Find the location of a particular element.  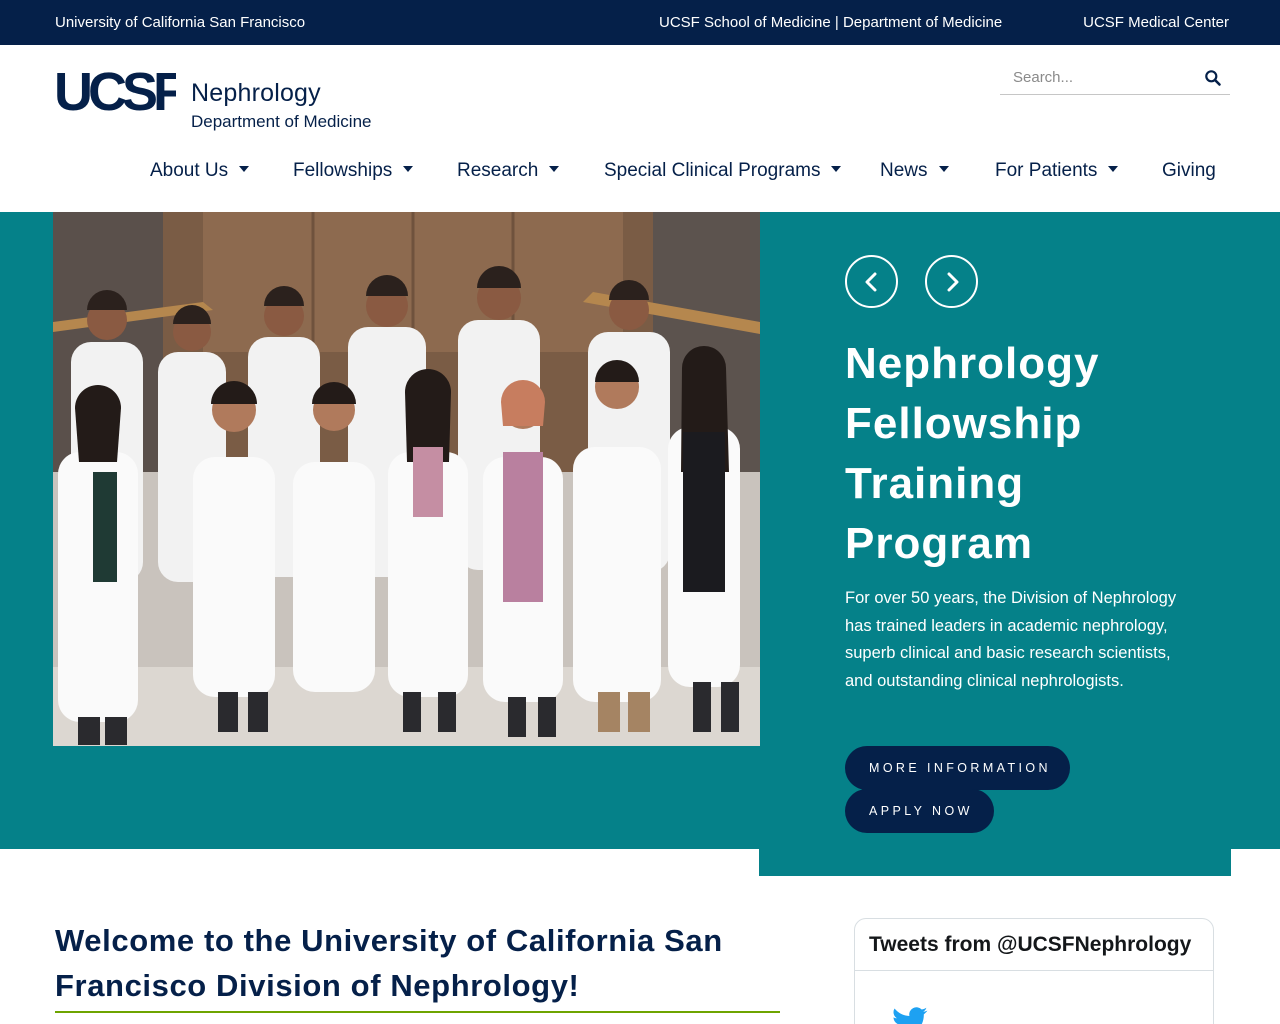

nav-news: News is located at coordinates (914, 171).